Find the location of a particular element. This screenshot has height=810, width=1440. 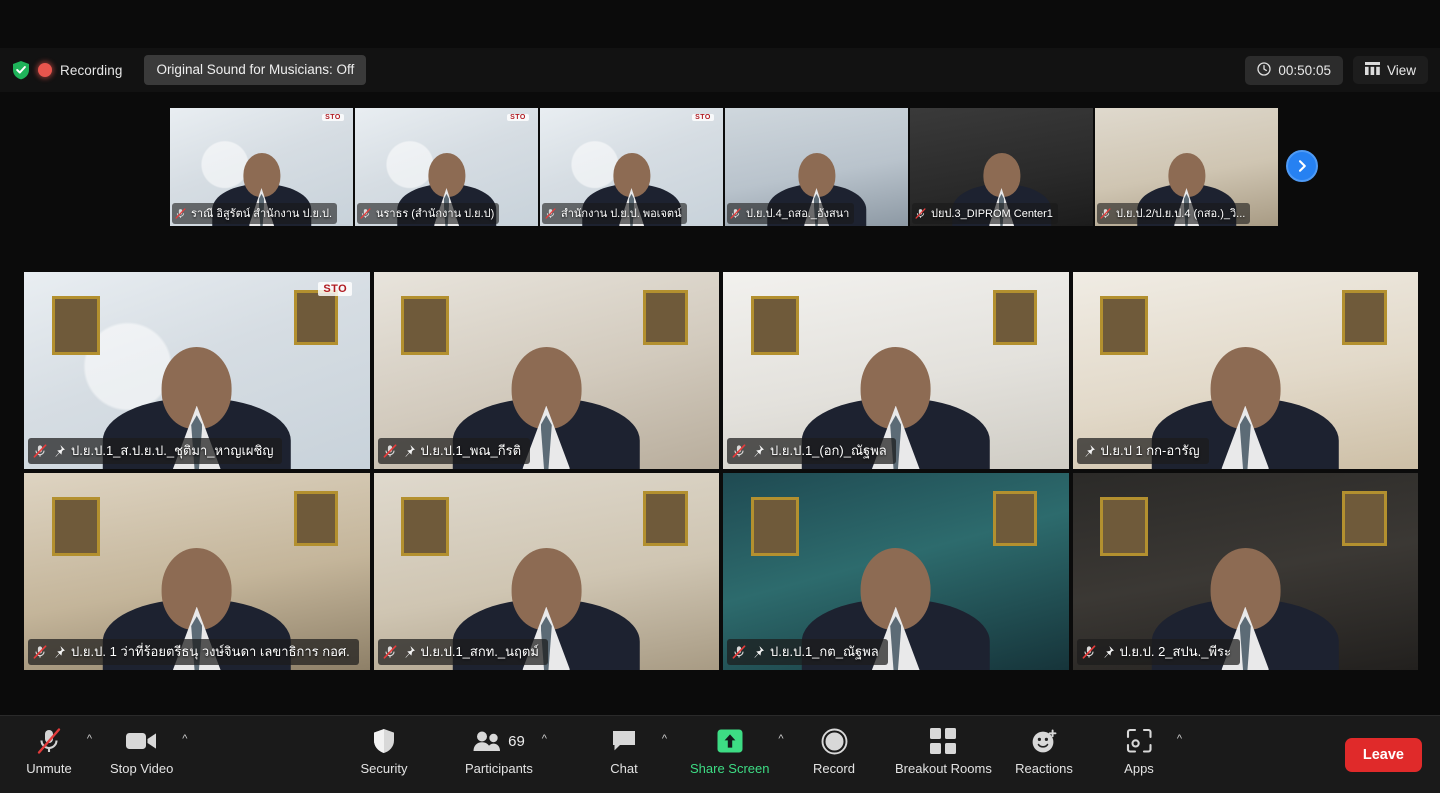

participant-name: ป.ย.ป.4_ถสอ._อังสนา is located at coordinates (798, 214).